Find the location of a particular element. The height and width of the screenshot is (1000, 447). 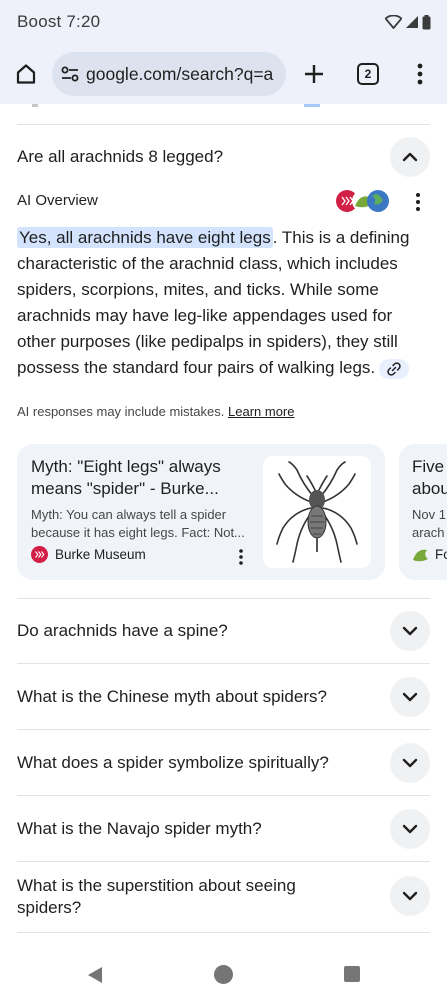

plus-icon is located at coordinates (314, 74).